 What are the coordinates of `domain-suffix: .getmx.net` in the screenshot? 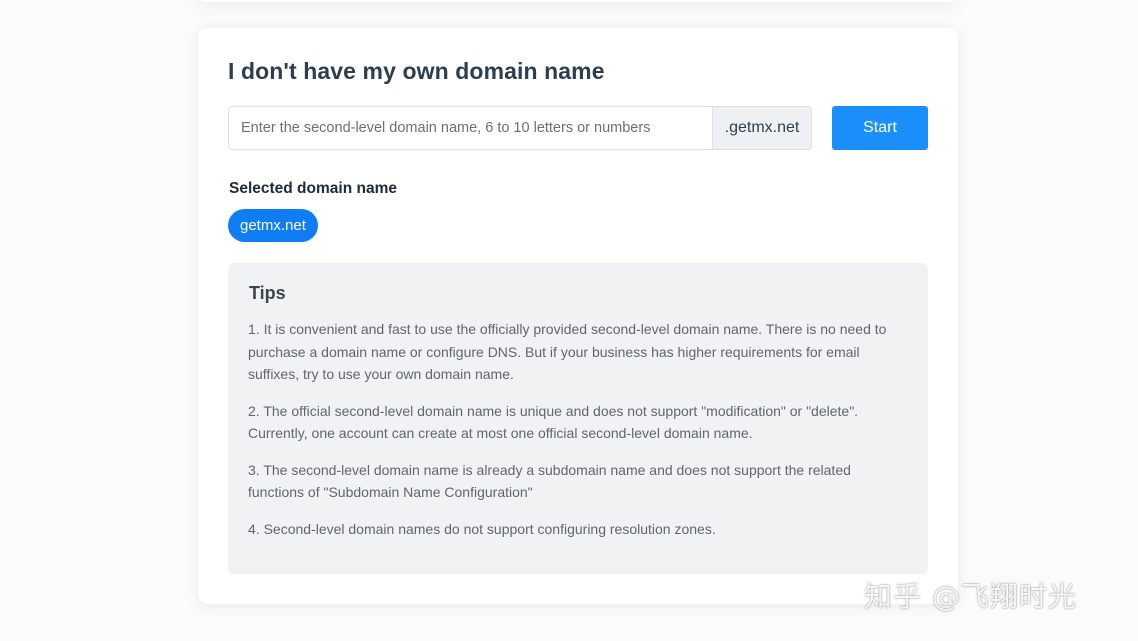 It's located at (761, 128).